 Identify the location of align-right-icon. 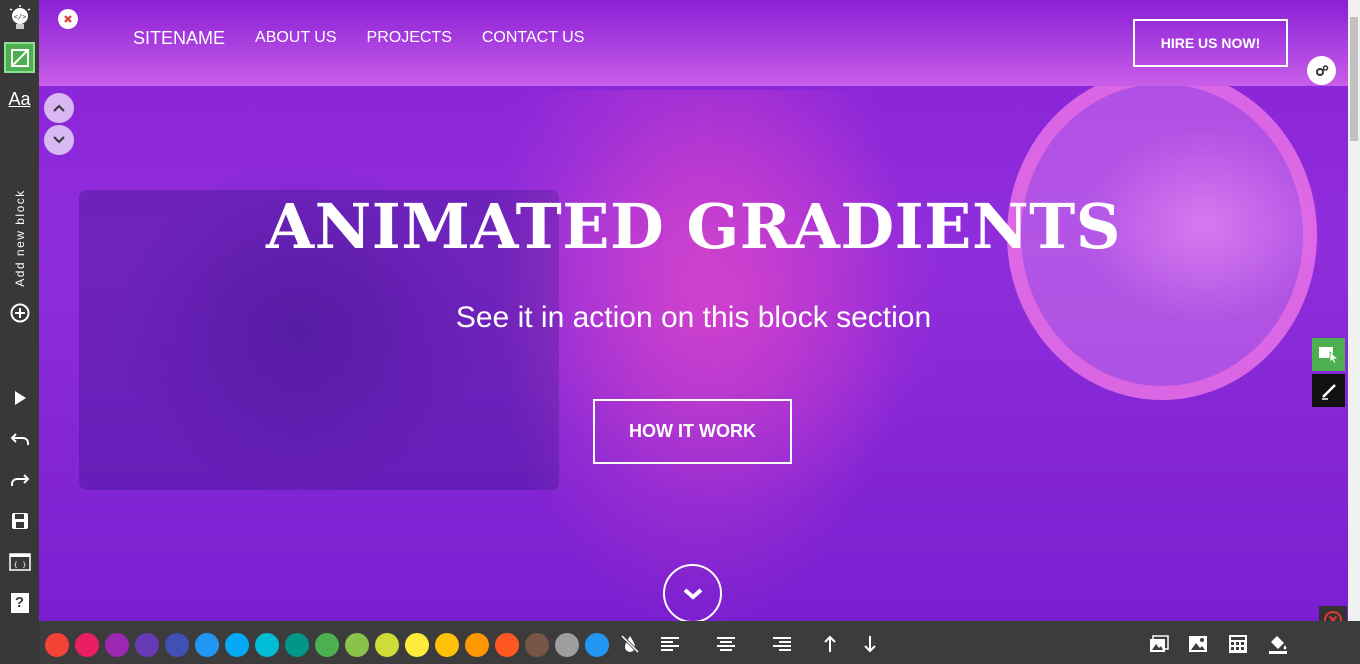
(782, 644).